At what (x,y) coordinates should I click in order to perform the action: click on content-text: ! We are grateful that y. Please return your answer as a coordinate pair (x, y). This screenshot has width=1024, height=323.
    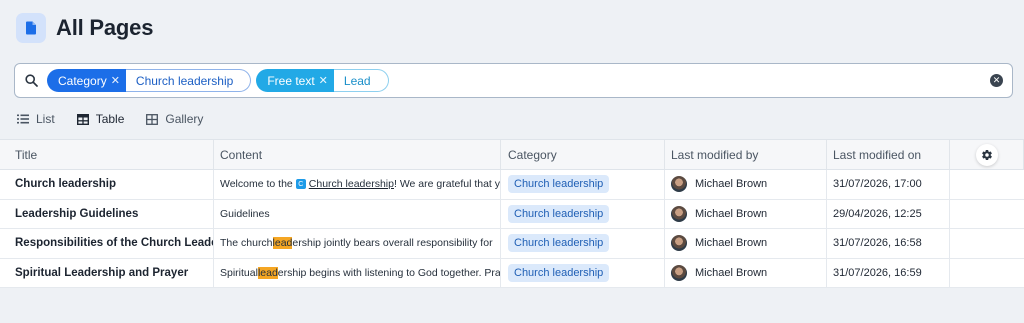
    Looking at the image, I should click on (447, 184).